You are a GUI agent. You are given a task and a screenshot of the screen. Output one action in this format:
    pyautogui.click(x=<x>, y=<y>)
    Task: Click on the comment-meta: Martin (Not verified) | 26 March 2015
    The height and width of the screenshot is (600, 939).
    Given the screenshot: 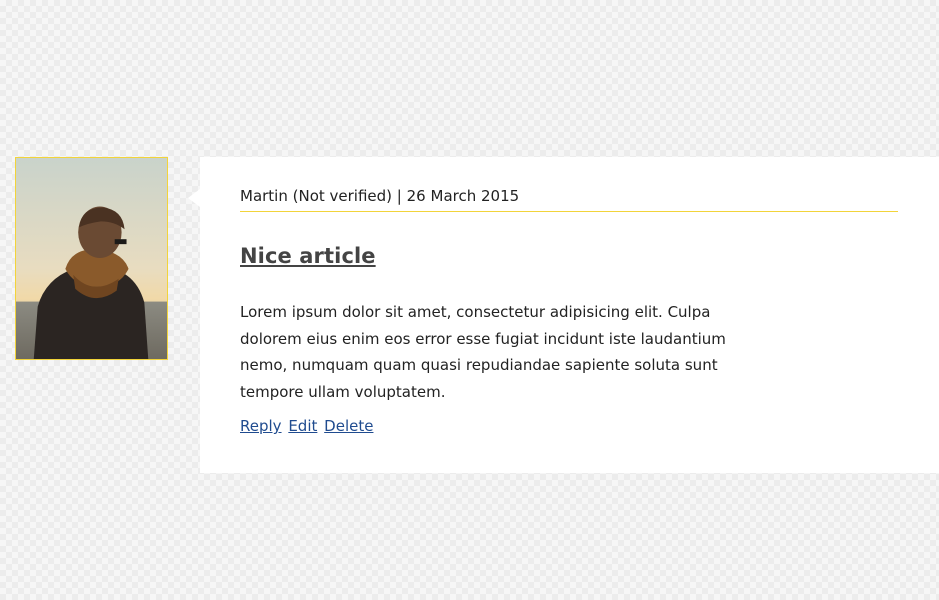 What is the action you would take?
    pyautogui.click(x=569, y=198)
    